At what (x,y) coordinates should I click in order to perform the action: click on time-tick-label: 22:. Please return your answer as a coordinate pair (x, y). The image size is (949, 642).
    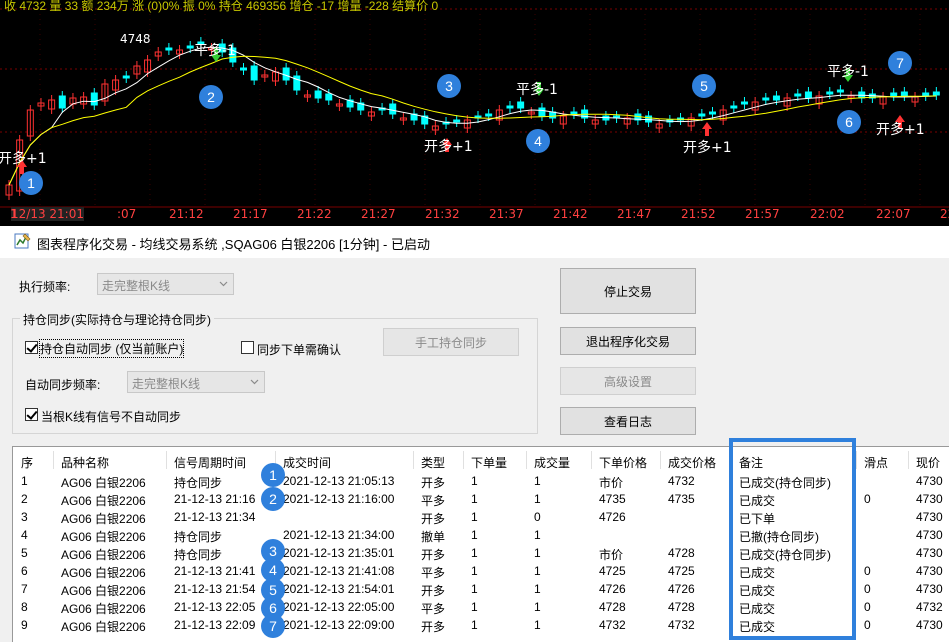
    Looking at the image, I should click on (944, 214).